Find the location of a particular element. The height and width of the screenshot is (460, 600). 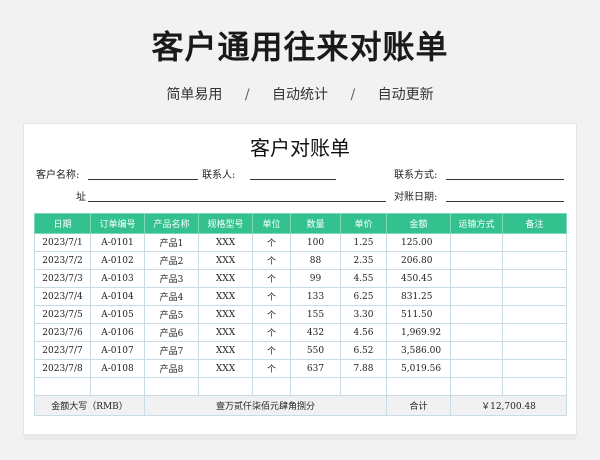

table-cell: 产品4 is located at coordinates (171, 296).